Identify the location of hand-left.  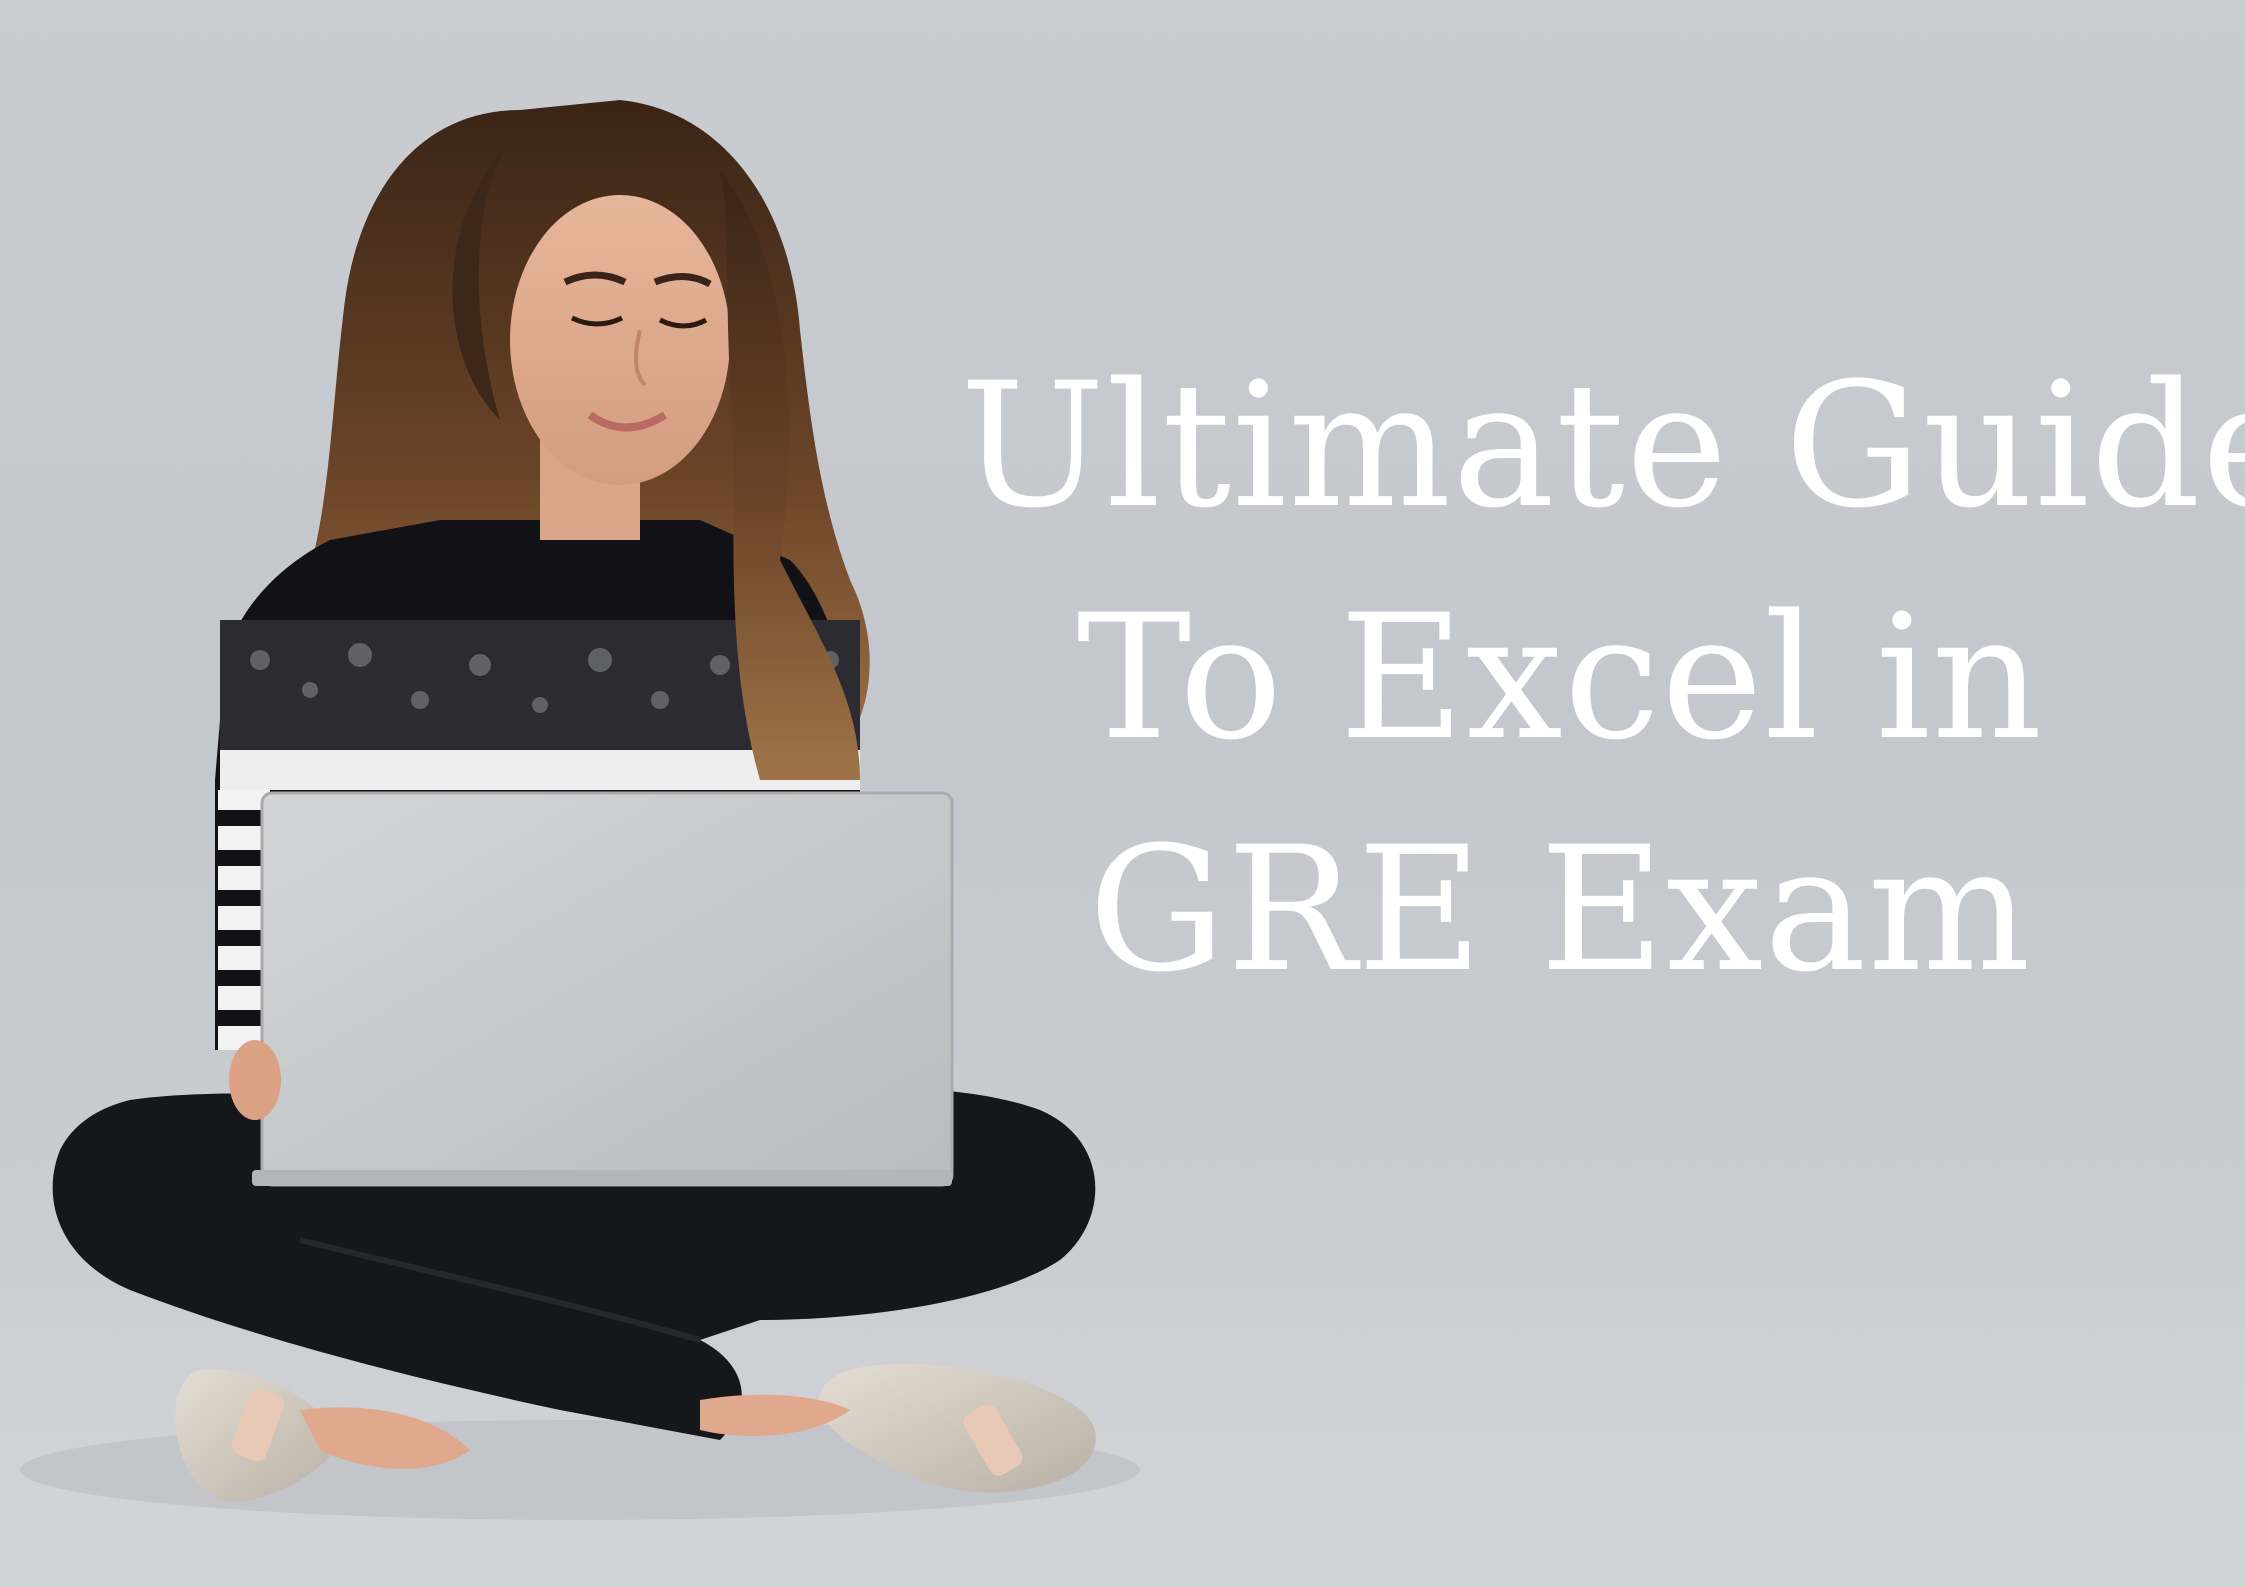
(255, 1080).